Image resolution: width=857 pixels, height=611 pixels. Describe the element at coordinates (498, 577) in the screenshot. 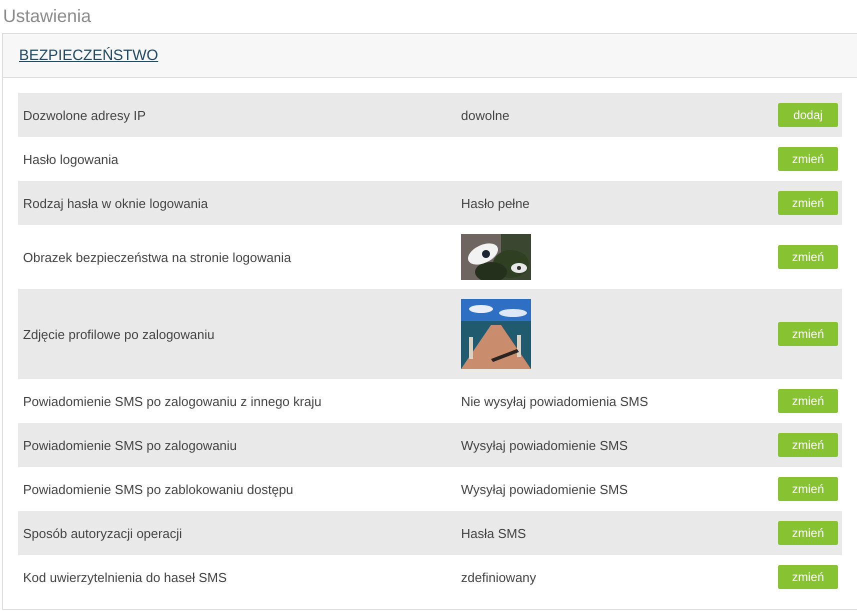

I see `setting-value: zdefiniowany` at that location.